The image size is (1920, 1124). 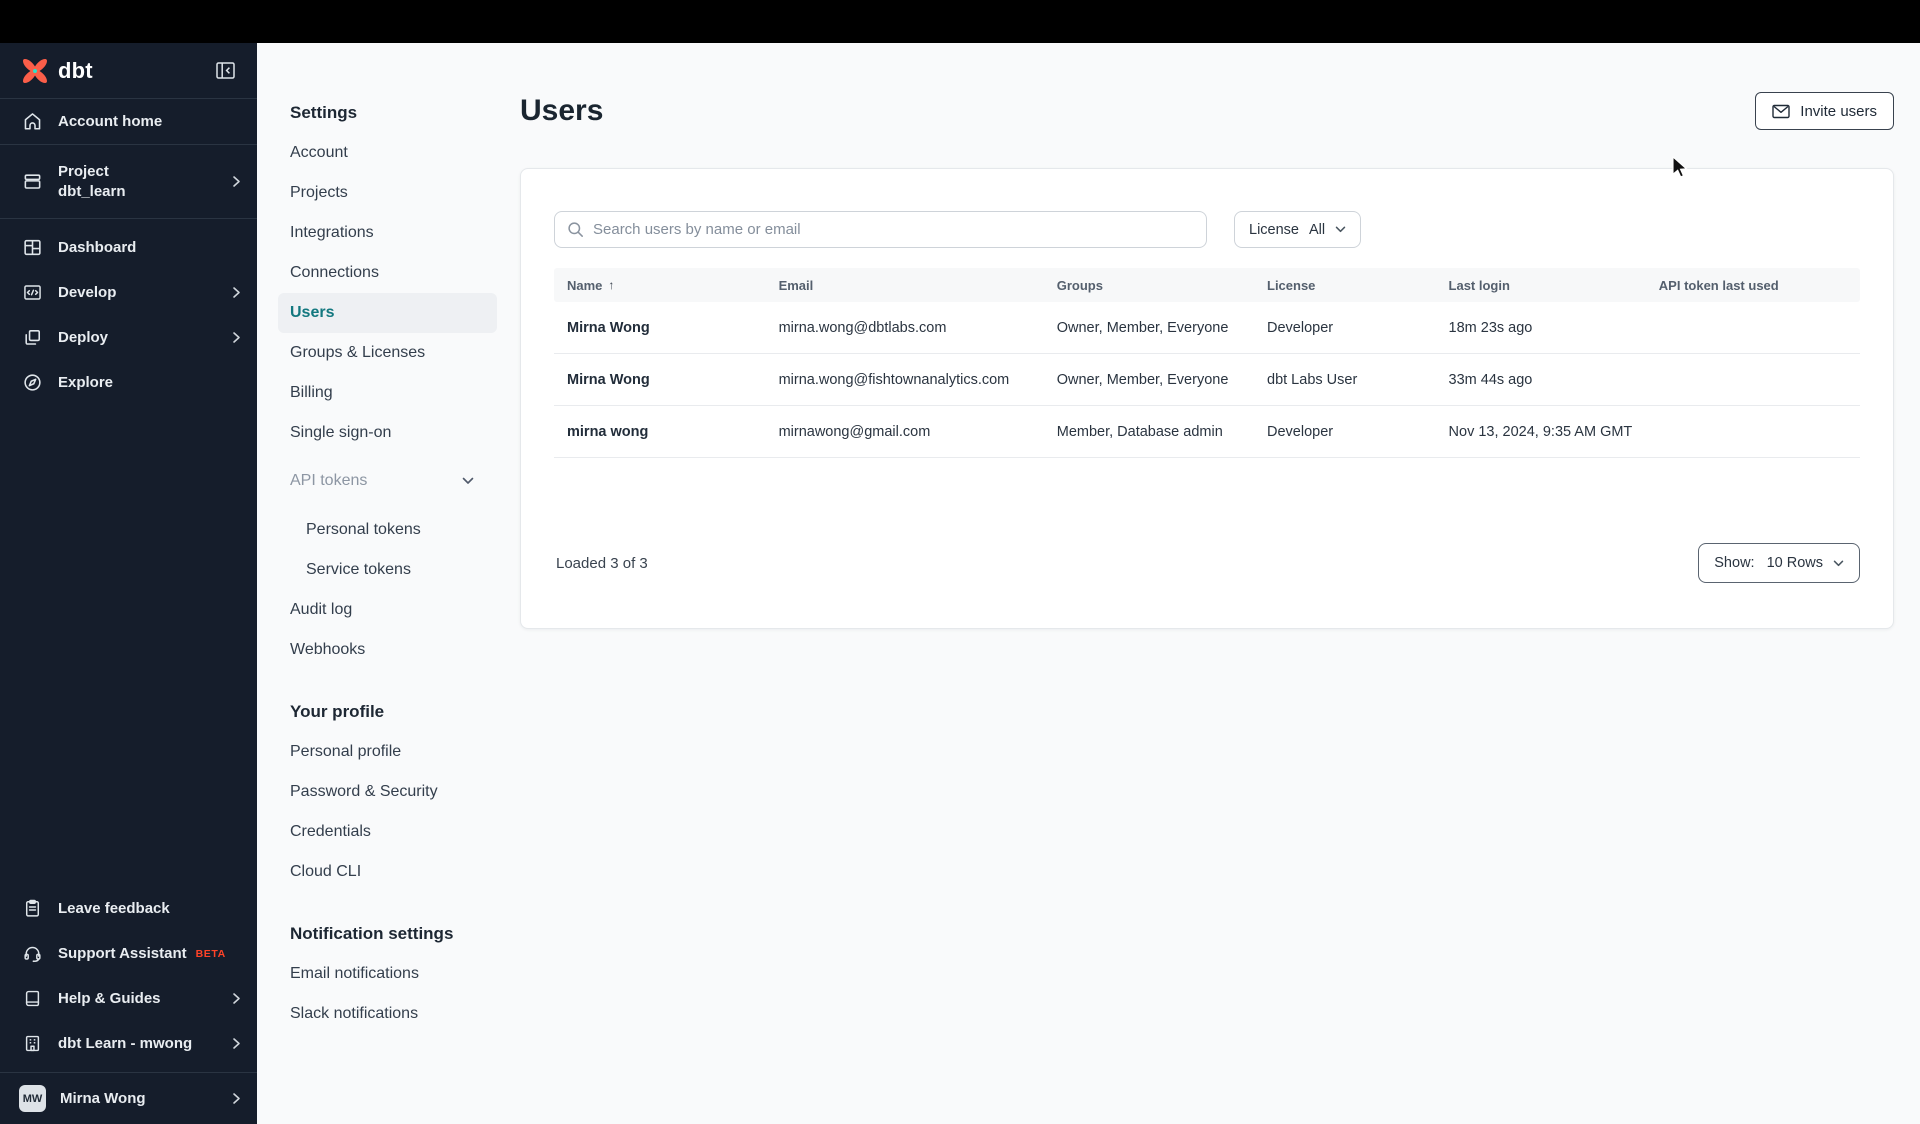 I want to click on sidebar-item-deploy: Deploy, so click(x=128, y=337).